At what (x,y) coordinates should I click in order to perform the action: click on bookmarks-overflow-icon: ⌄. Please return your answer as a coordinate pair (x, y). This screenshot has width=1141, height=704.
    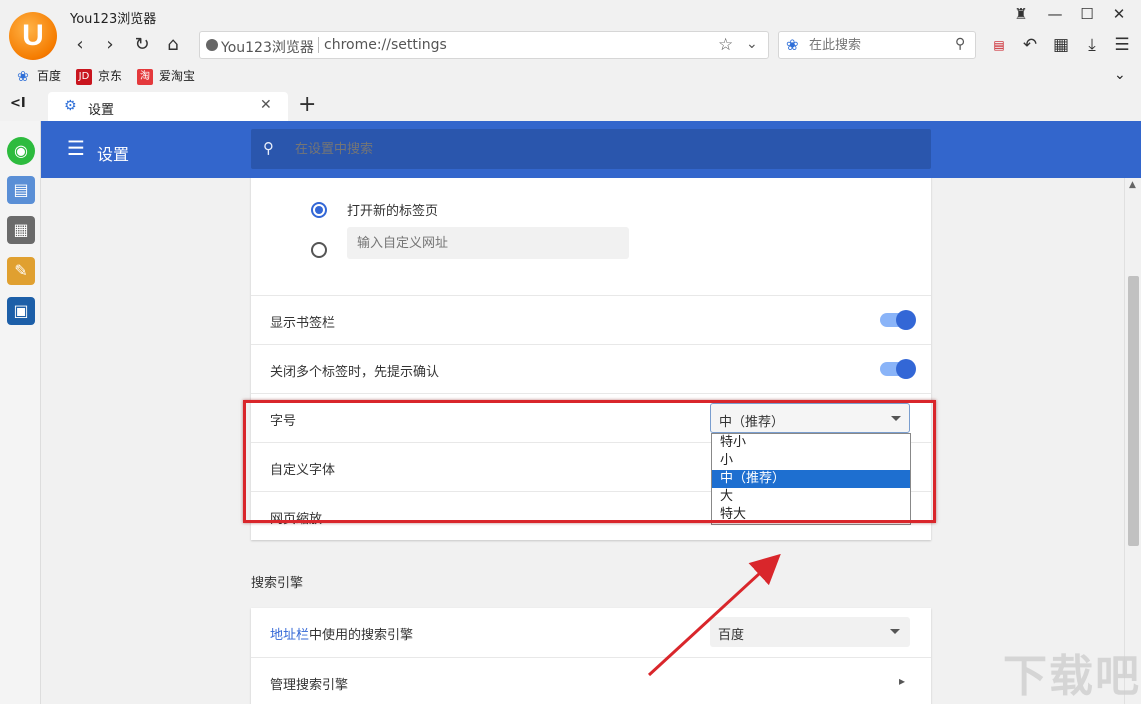
    Looking at the image, I should click on (1120, 75).